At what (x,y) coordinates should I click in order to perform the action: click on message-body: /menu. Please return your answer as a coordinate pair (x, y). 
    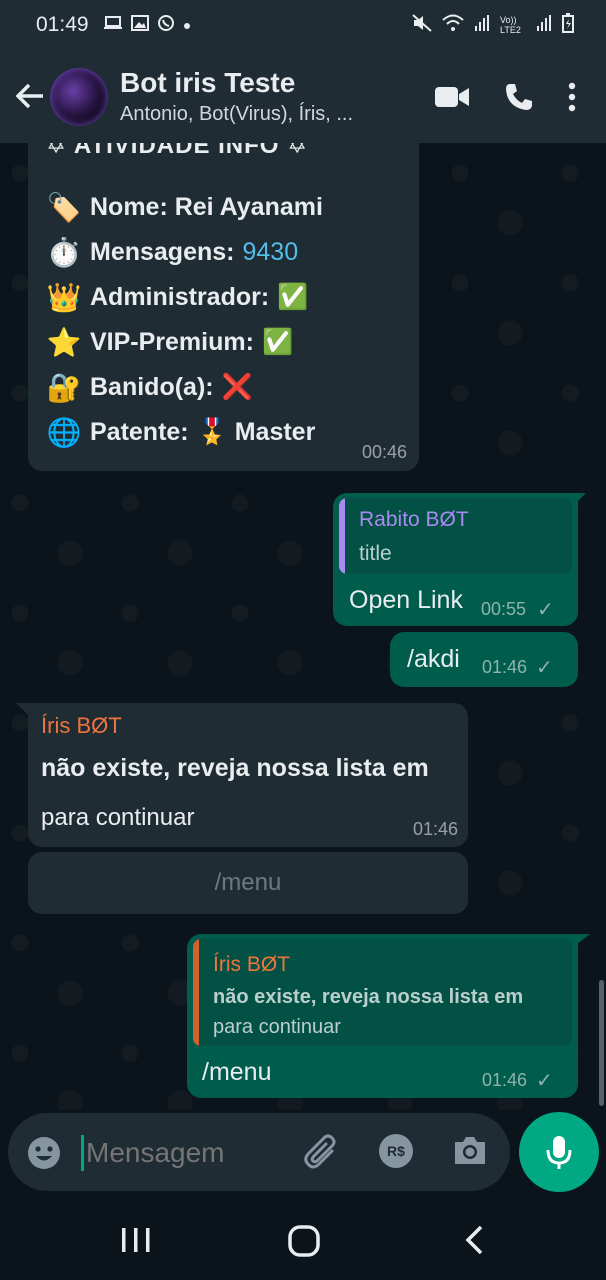
    Looking at the image, I should click on (236, 1072).